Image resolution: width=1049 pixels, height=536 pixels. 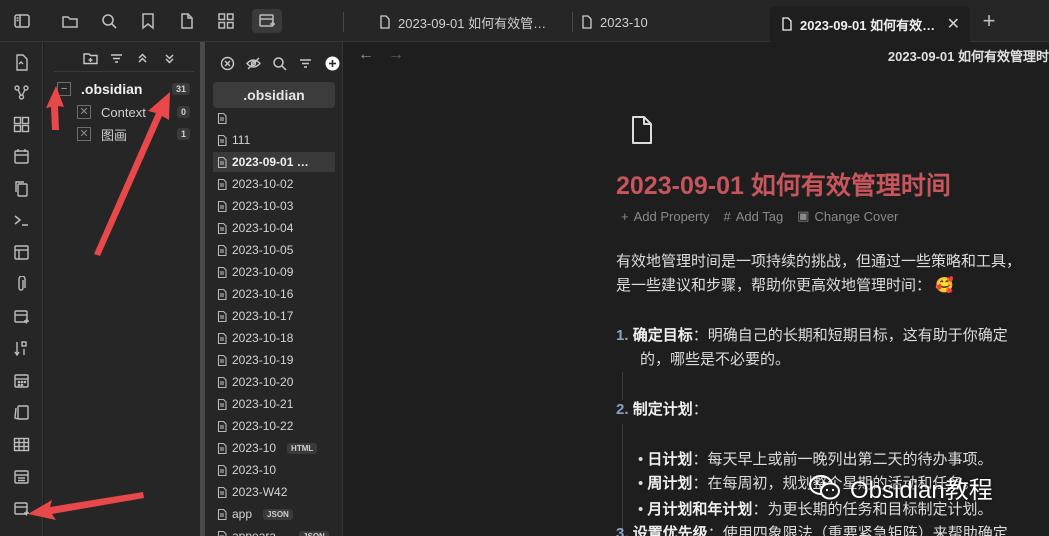 What do you see at coordinates (274, 470) in the screenshot?
I see `file-list-item: 2023-10` at bounding box center [274, 470].